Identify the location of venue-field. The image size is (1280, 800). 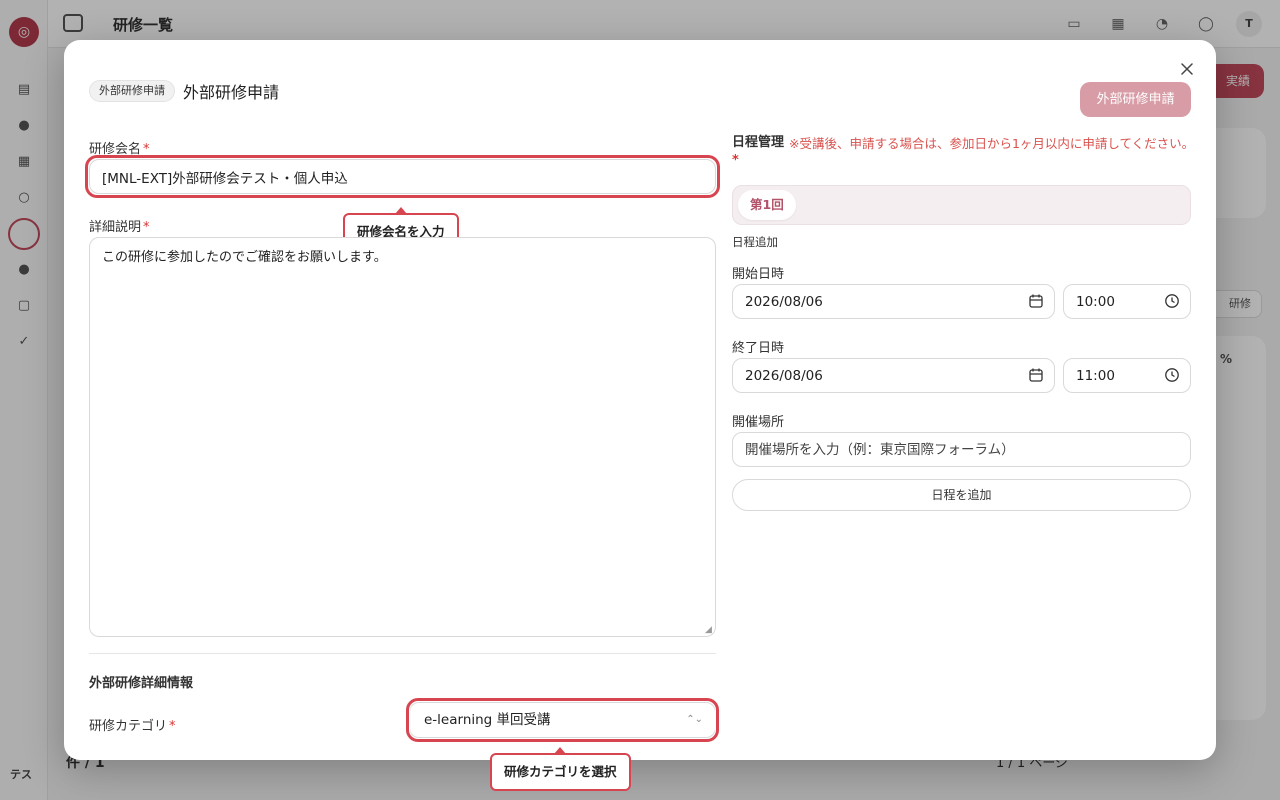
(961, 449).